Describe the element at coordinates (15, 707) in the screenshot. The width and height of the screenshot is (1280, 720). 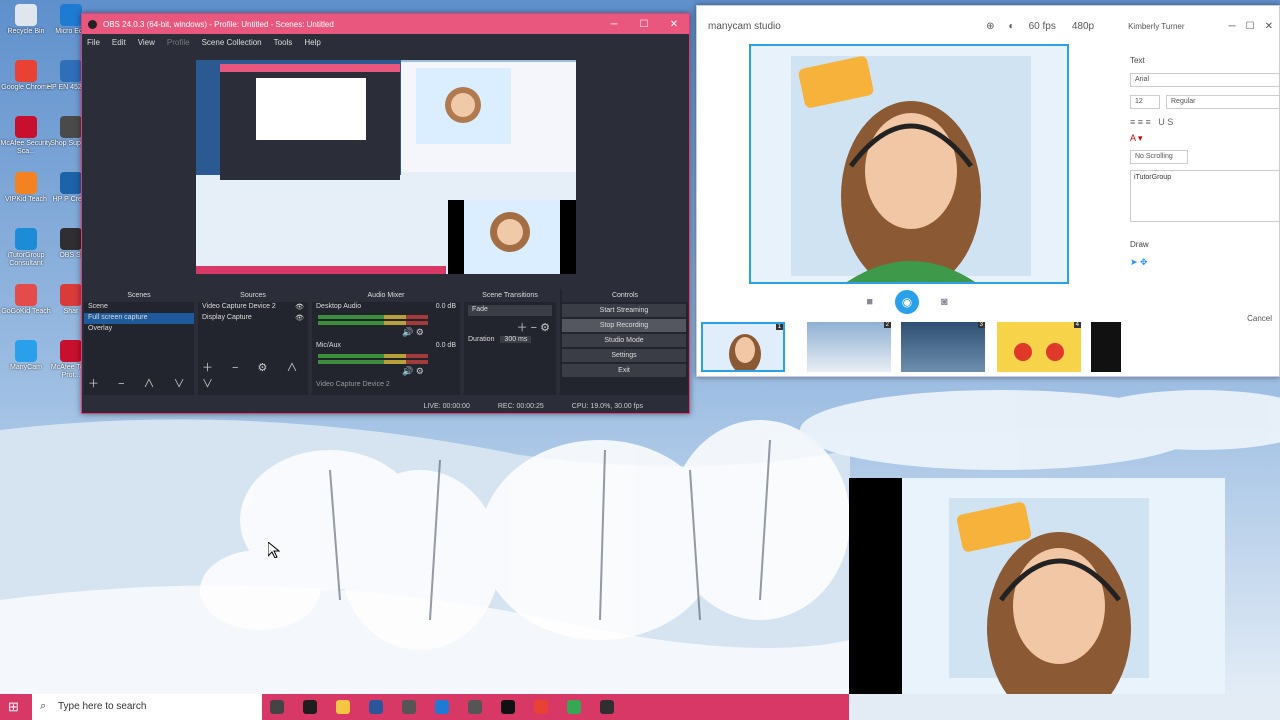
I see `windows-start-icon: ⊞` at that location.